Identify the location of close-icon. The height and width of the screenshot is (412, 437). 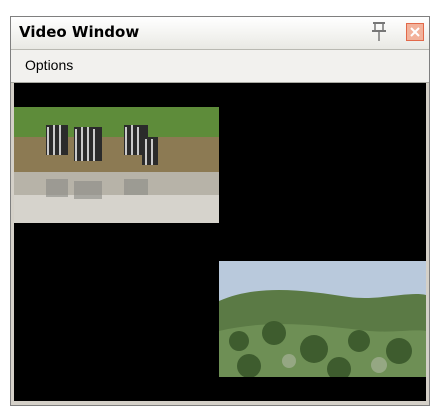
(415, 32).